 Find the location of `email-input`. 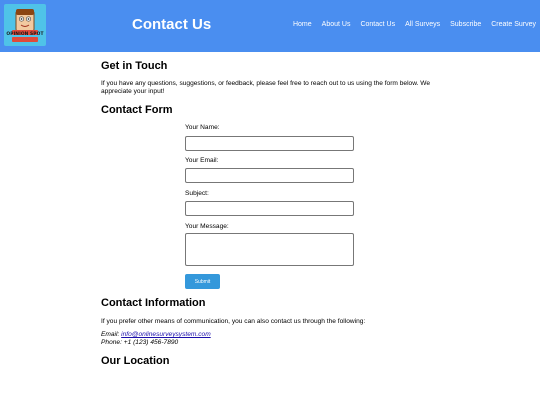

email-input is located at coordinates (269, 175).